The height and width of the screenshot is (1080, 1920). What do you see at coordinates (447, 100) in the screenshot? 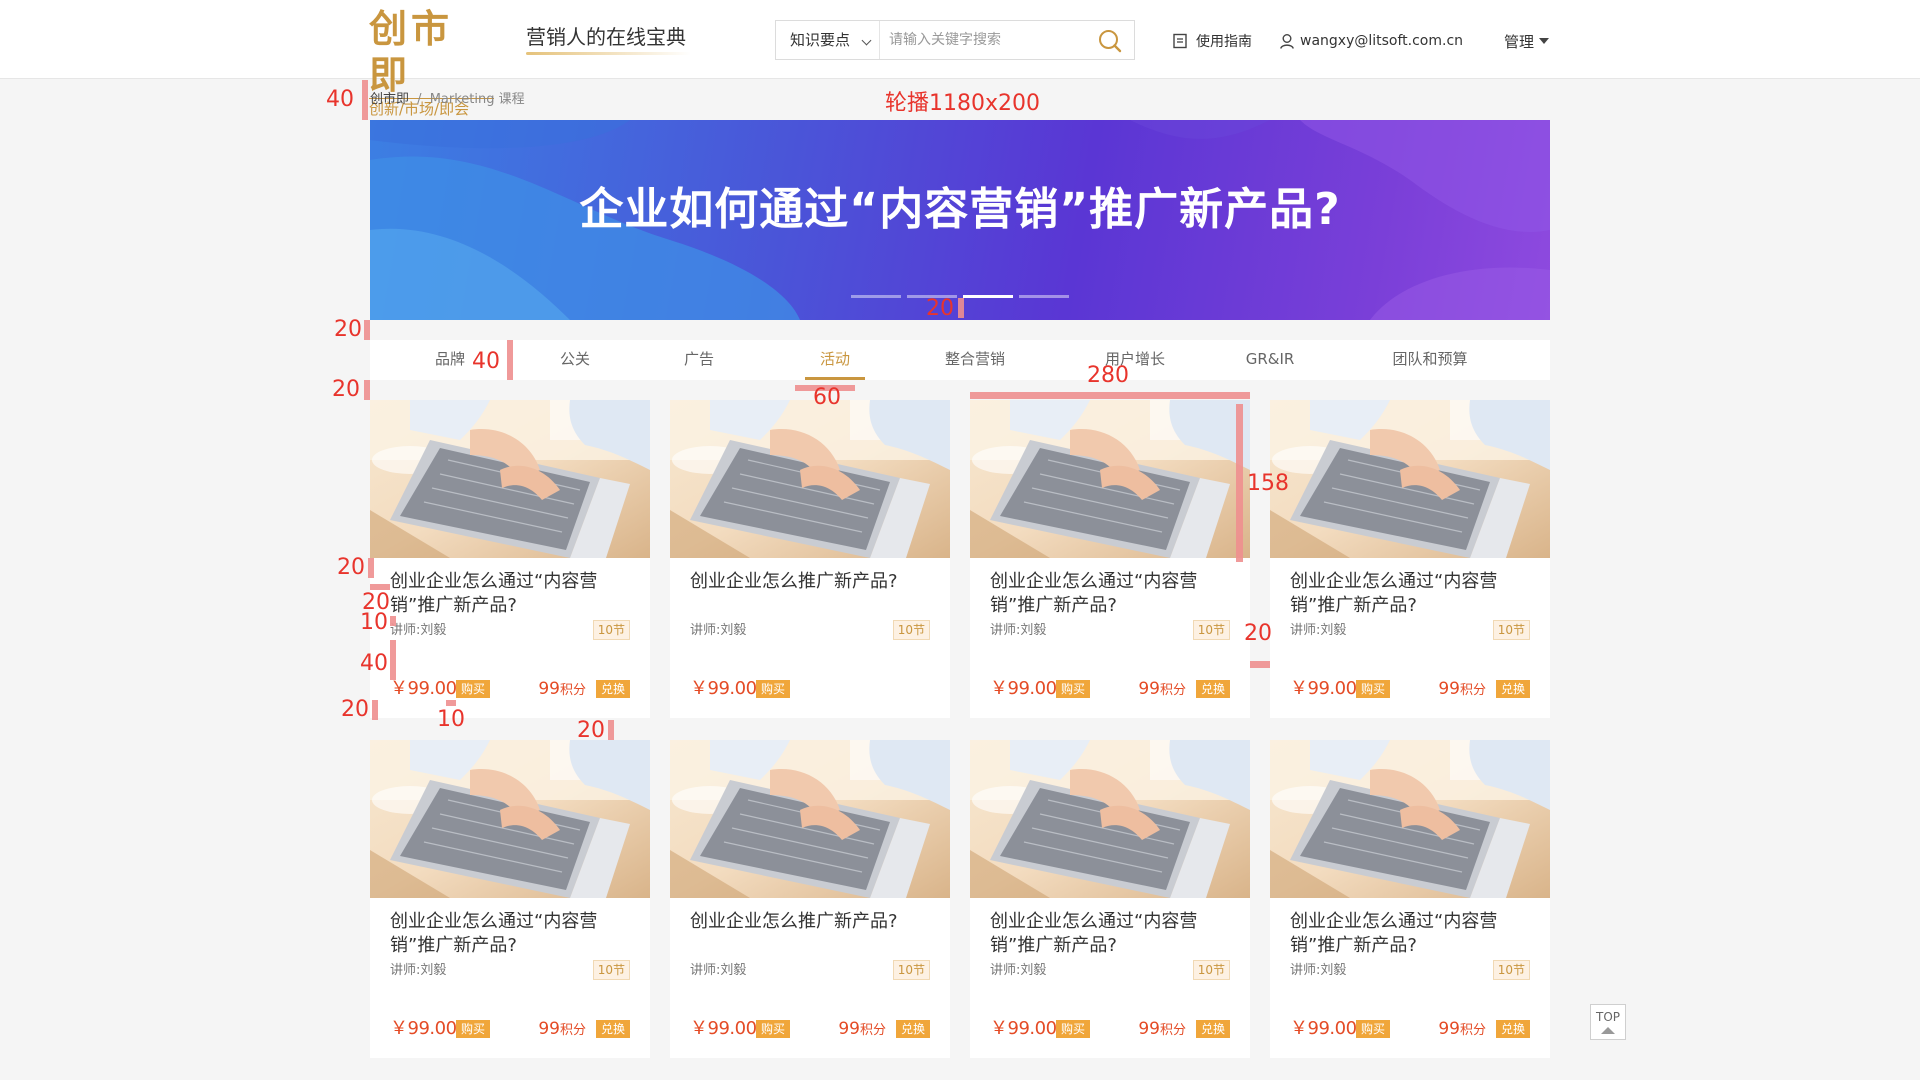
I see `breadcrumb: 创市即 / Marketing 课程` at bounding box center [447, 100].